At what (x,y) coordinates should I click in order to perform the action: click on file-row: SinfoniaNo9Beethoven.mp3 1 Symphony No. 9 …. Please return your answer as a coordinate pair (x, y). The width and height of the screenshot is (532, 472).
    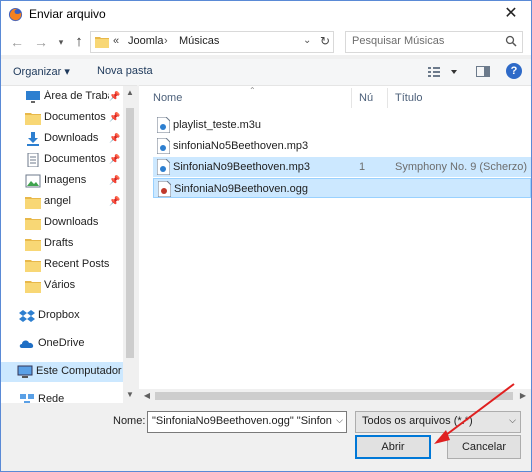
    Looking at the image, I should click on (342, 167).